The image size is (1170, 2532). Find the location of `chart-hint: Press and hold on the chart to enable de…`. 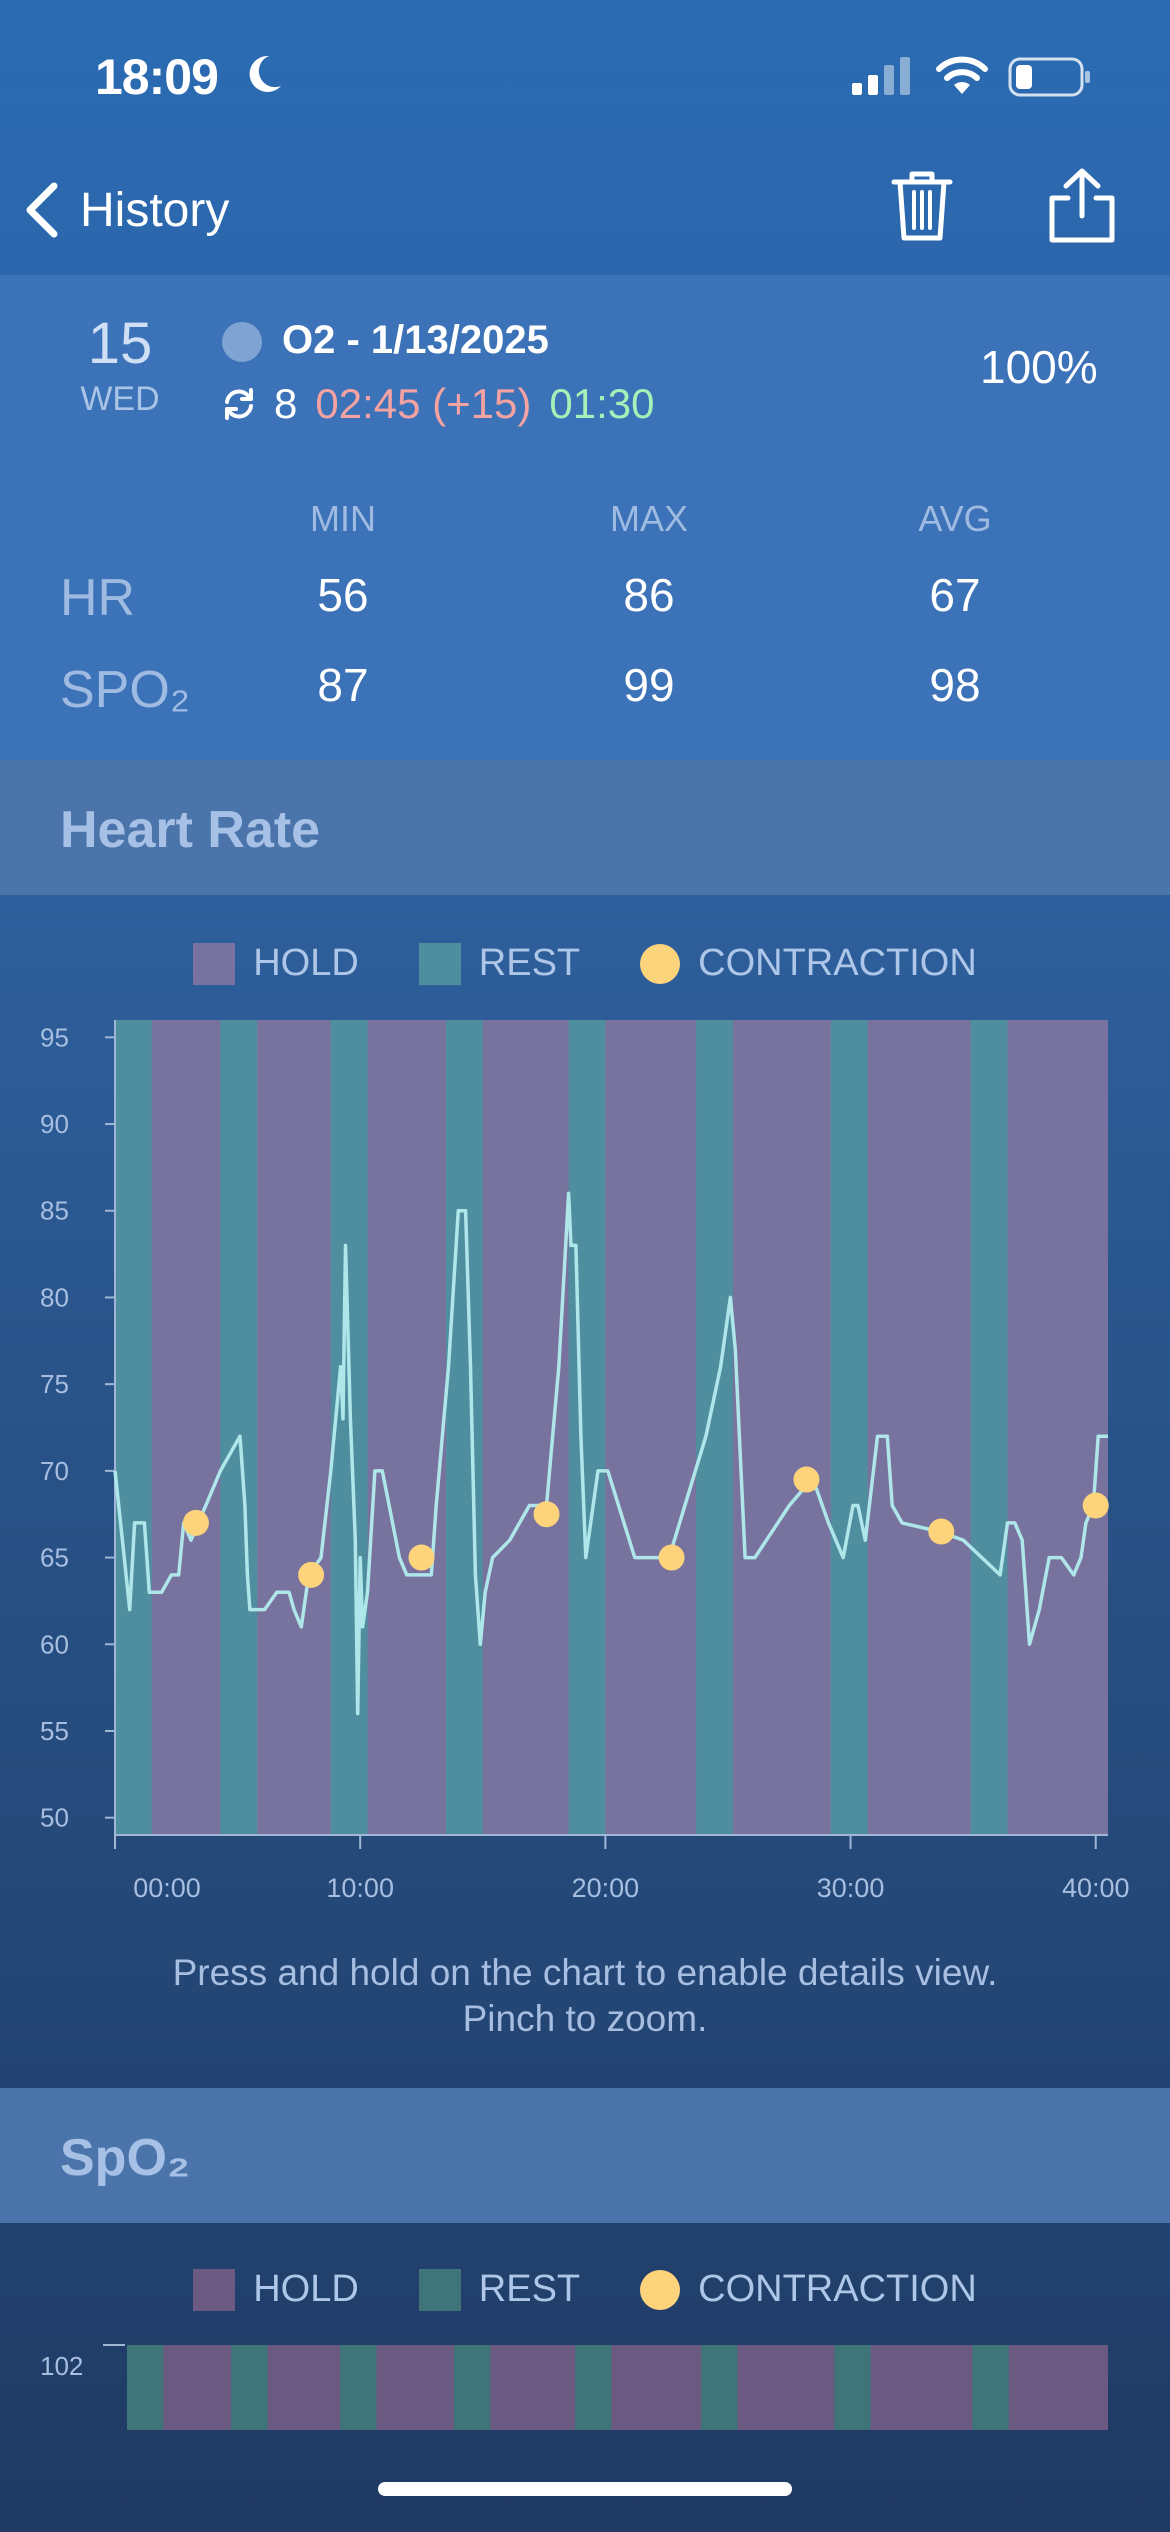

chart-hint: Press and hold on the chart to enable de… is located at coordinates (585, 1996).